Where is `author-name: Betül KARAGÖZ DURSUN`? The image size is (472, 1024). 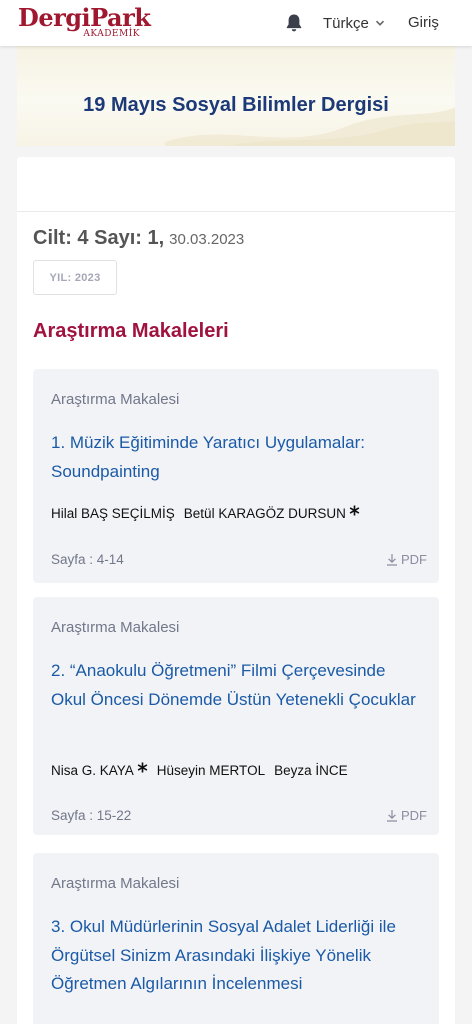 author-name: Betül KARAGÖZ DURSUN is located at coordinates (265, 513).